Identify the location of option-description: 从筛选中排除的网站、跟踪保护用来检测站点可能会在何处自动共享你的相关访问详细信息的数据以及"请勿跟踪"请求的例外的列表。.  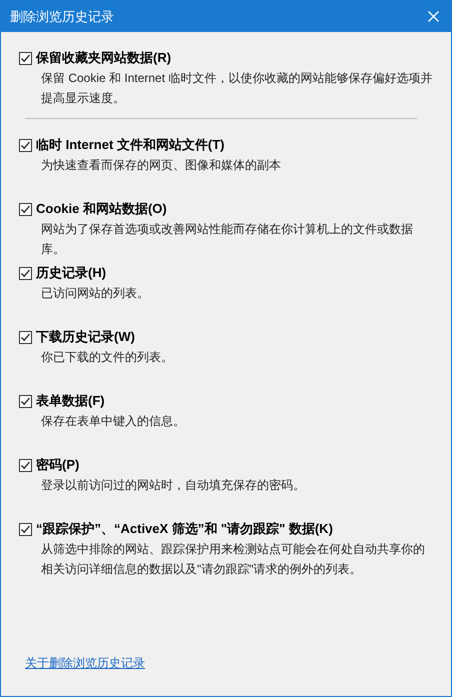
(233, 559).